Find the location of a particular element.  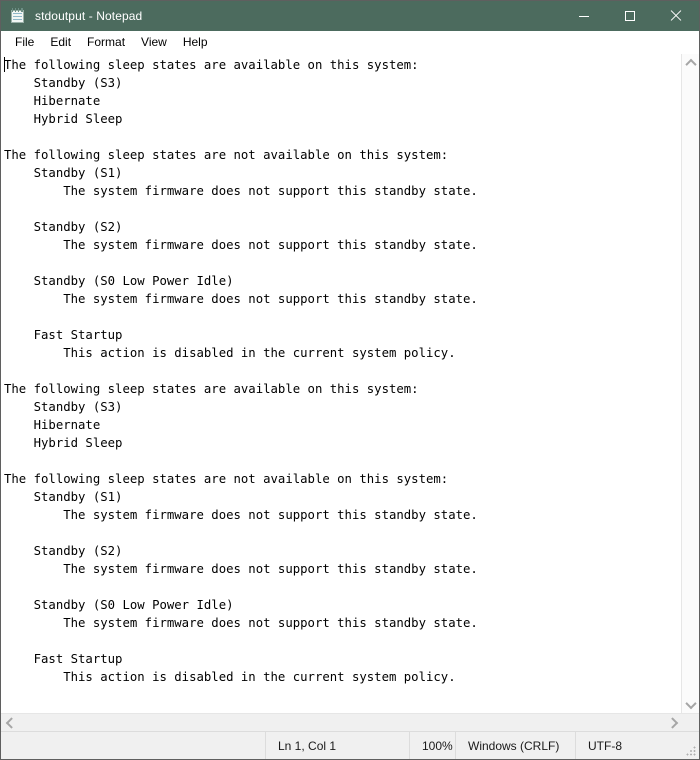

close-icon is located at coordinates (676, 16).